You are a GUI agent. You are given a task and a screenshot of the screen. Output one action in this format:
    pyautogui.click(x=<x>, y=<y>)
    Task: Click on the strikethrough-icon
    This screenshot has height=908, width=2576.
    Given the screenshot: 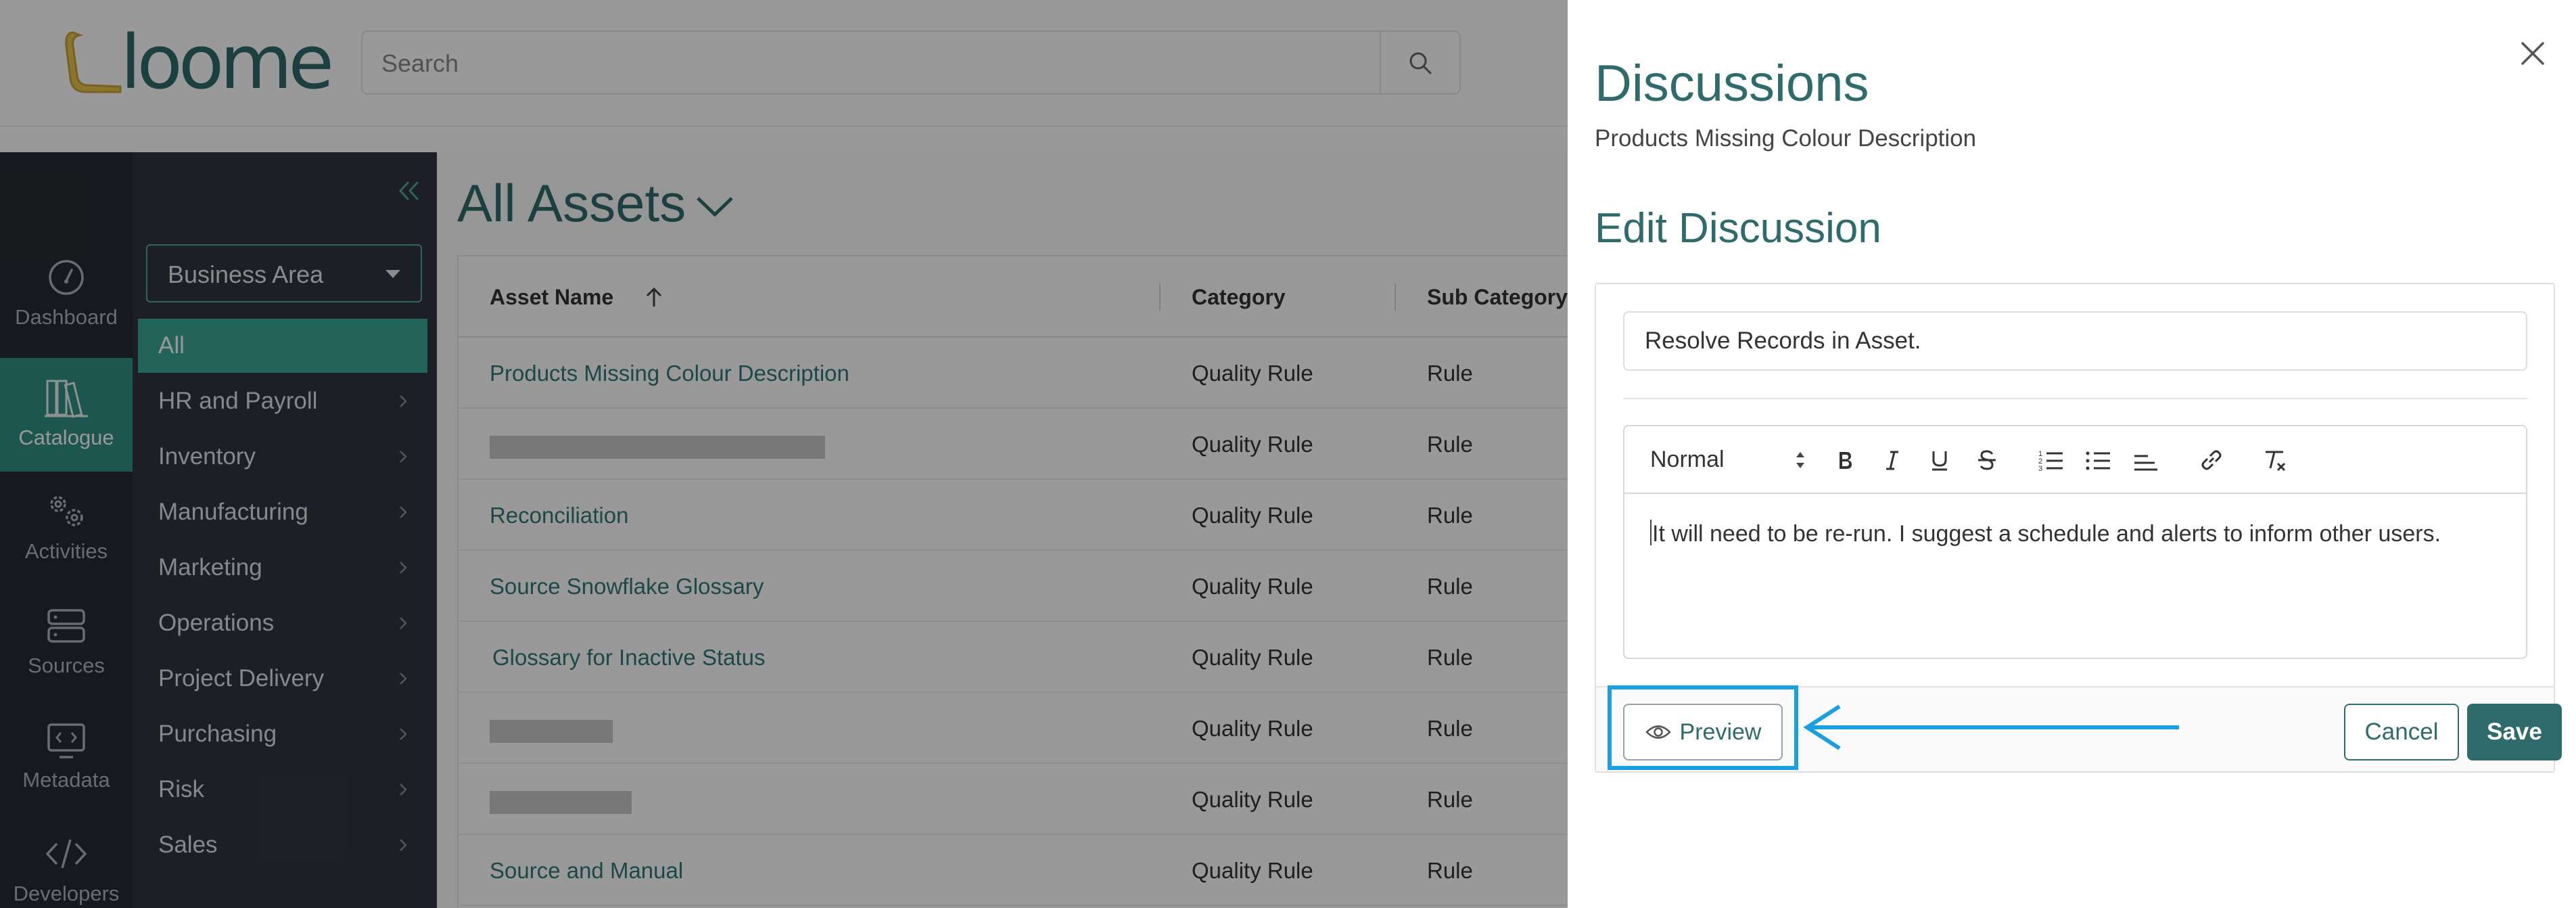 What is the action you would take?
    pyautogui.click(x=1987, y=460)
    